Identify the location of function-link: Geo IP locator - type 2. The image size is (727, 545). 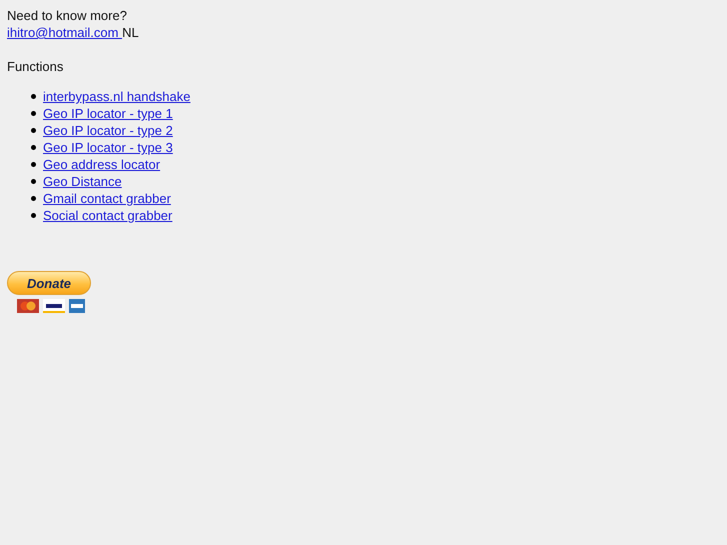
(108, 130).